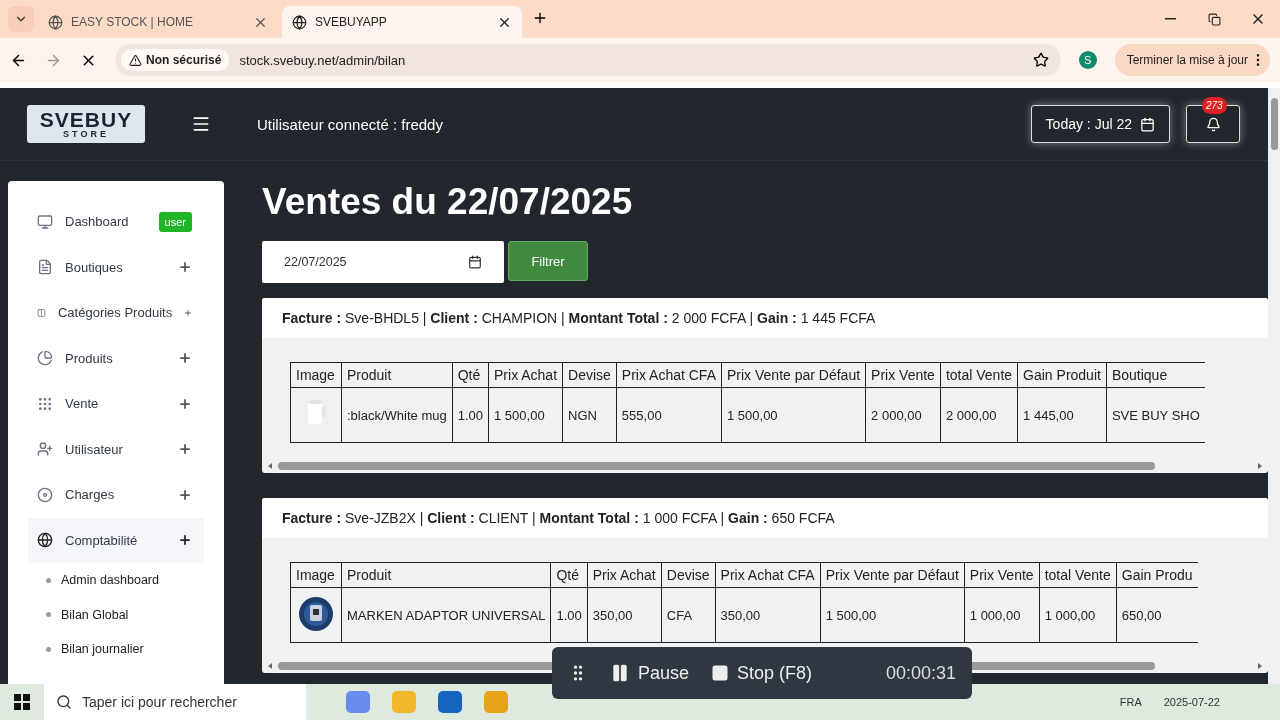 Image resolution: width=1280 pixels, height=720 pixels. Describe the element at coordinates (116, 358) in the screenshot. I see `sidebar-item: Produits` at that location.